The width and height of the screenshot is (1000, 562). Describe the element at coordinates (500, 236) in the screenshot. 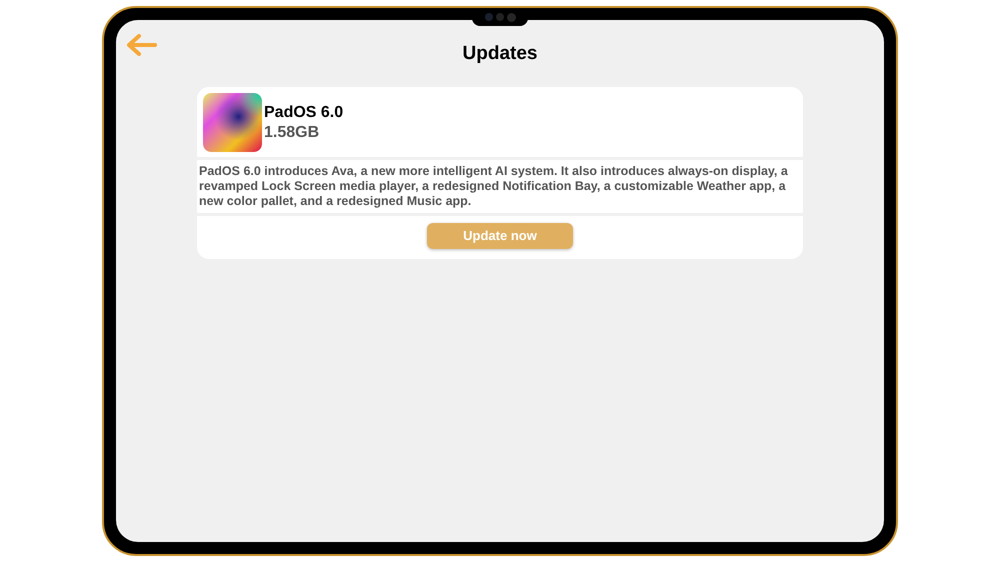

I see `update-now-button: Update now` at that location.